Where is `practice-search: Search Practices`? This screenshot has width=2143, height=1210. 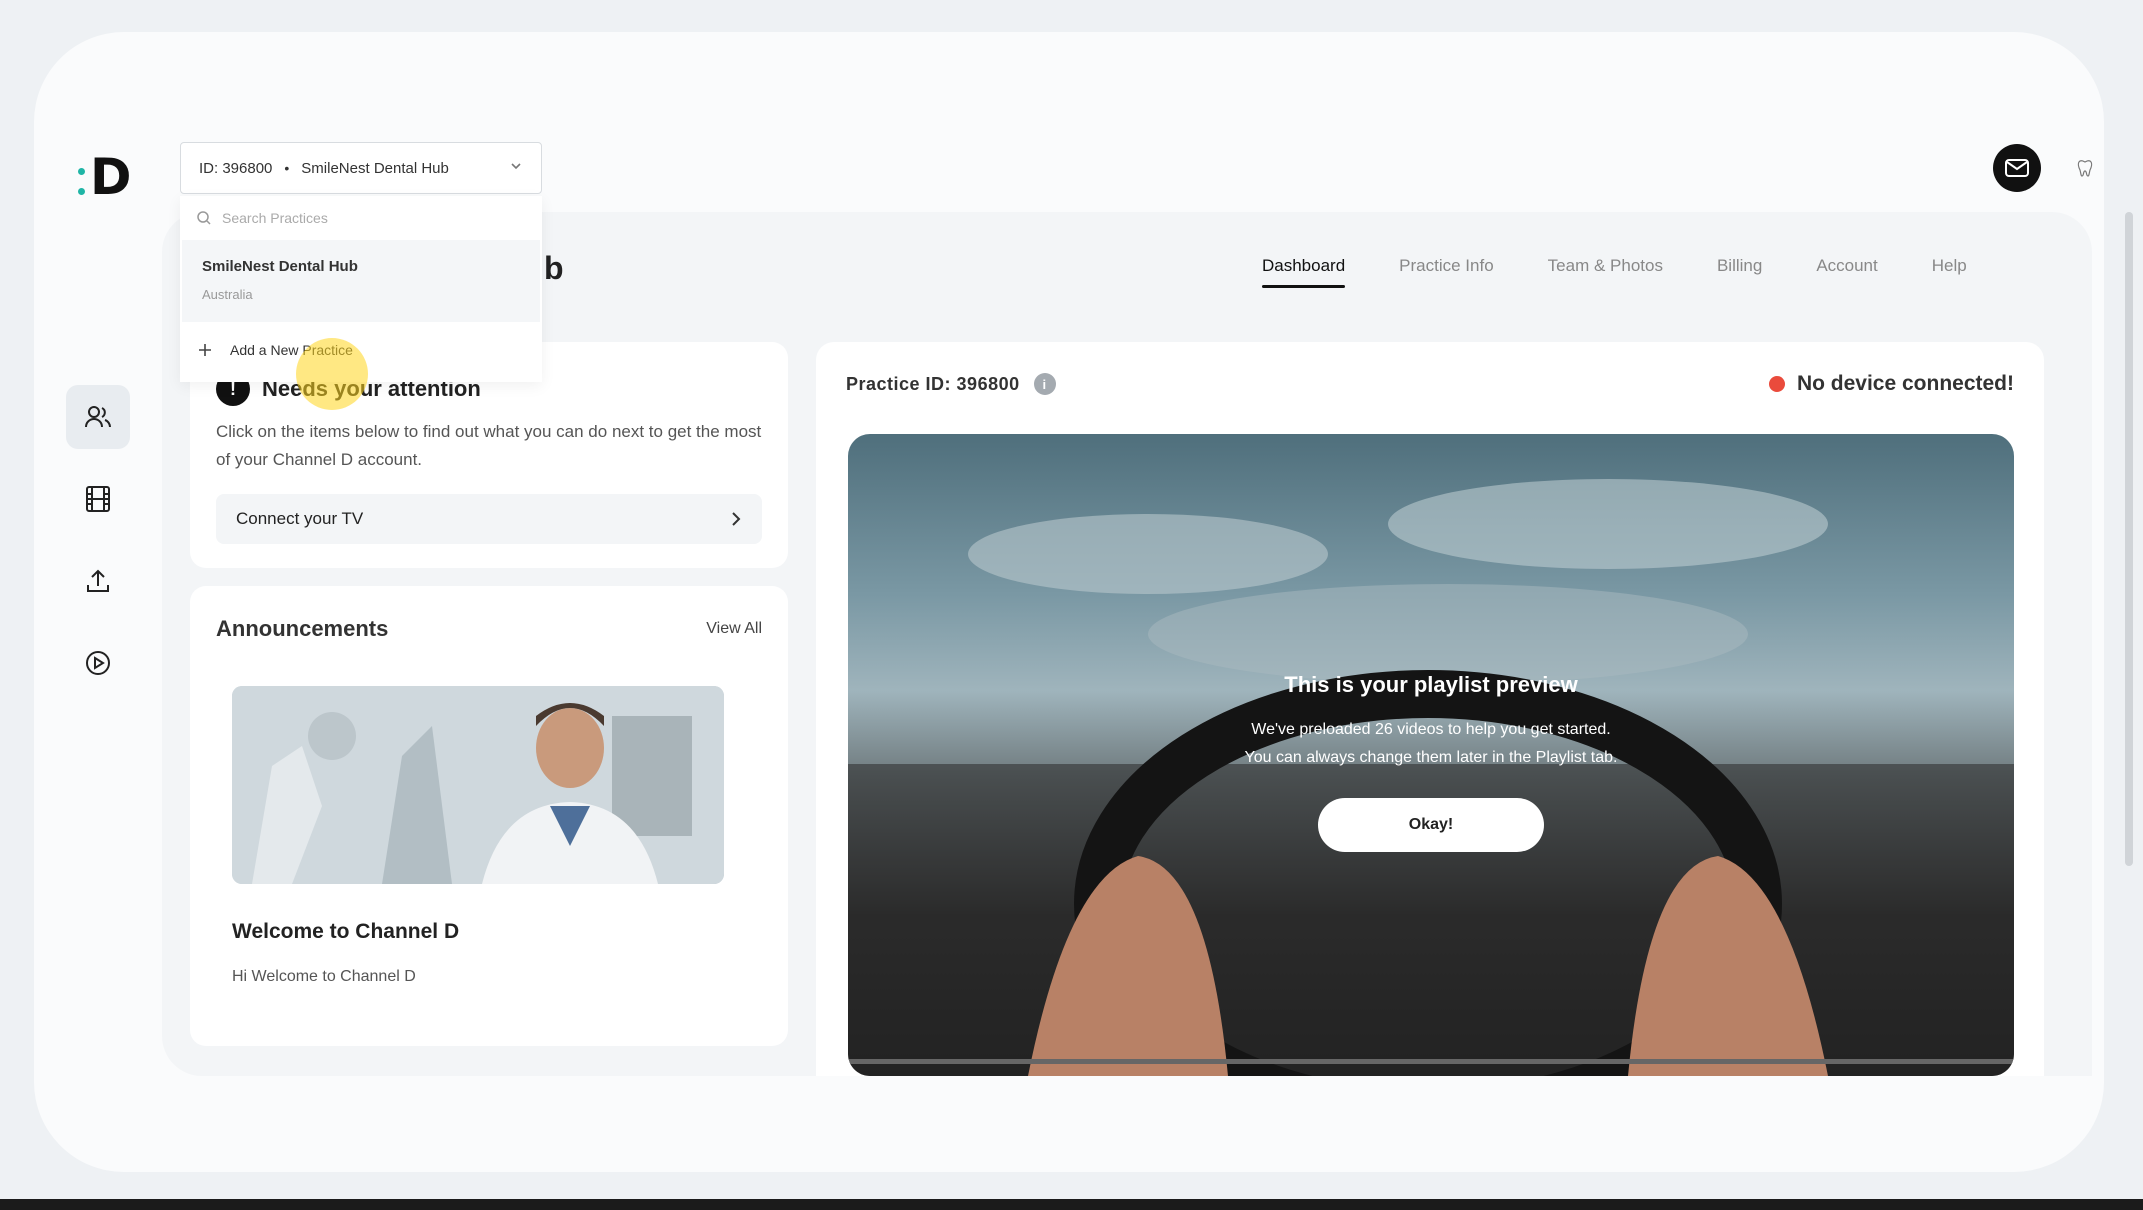 practice-search: Search Practices is located at coordinates (361, 218).